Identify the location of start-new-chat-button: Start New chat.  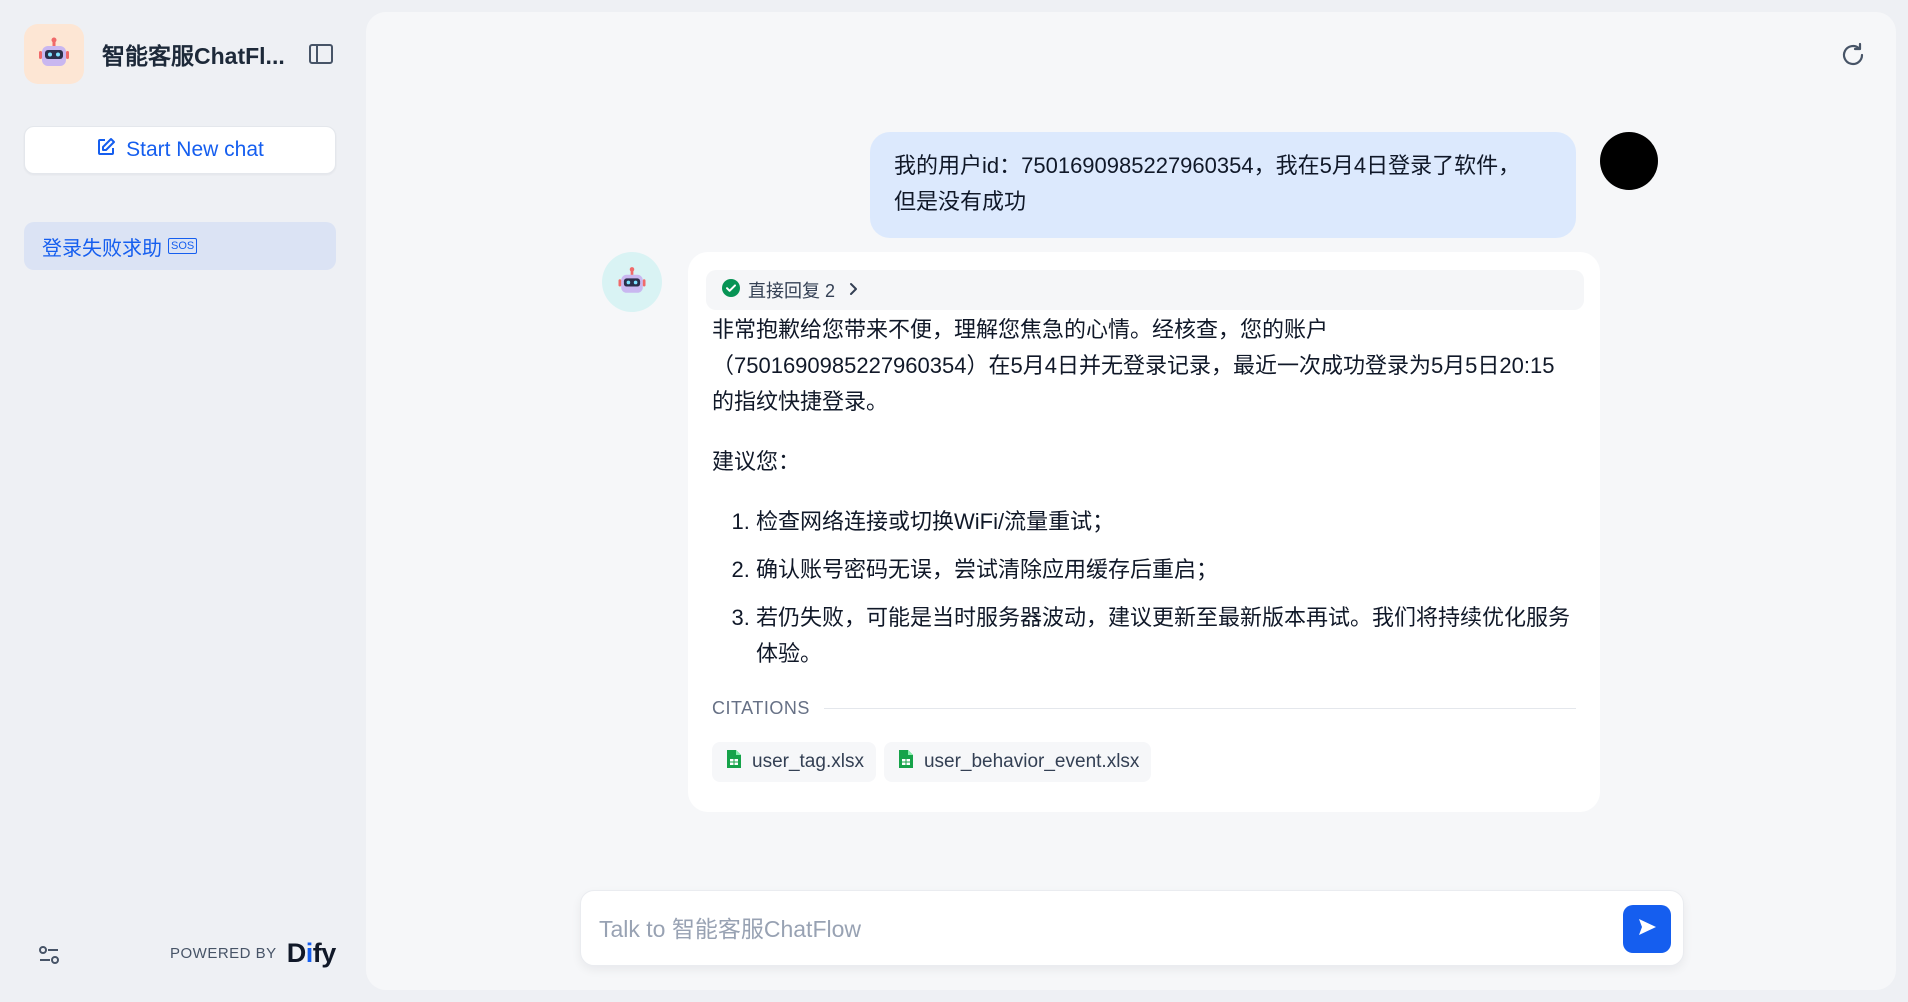
(180, 150).